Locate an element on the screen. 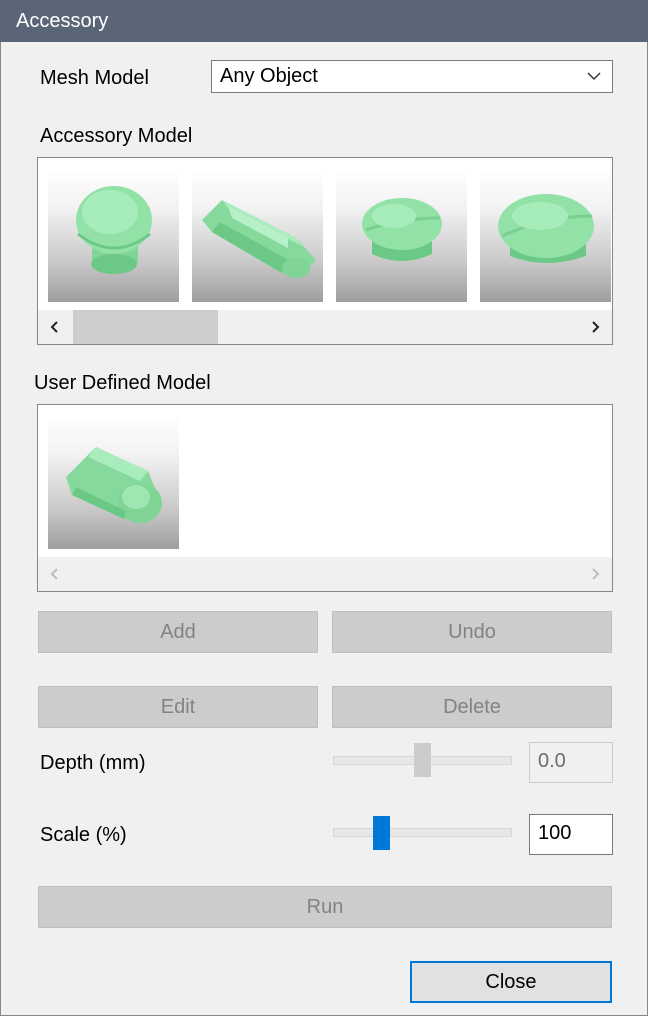 This screenshot has height=1016, width=648. split-round-cap-model-icon is located at coordinates (402, 229).